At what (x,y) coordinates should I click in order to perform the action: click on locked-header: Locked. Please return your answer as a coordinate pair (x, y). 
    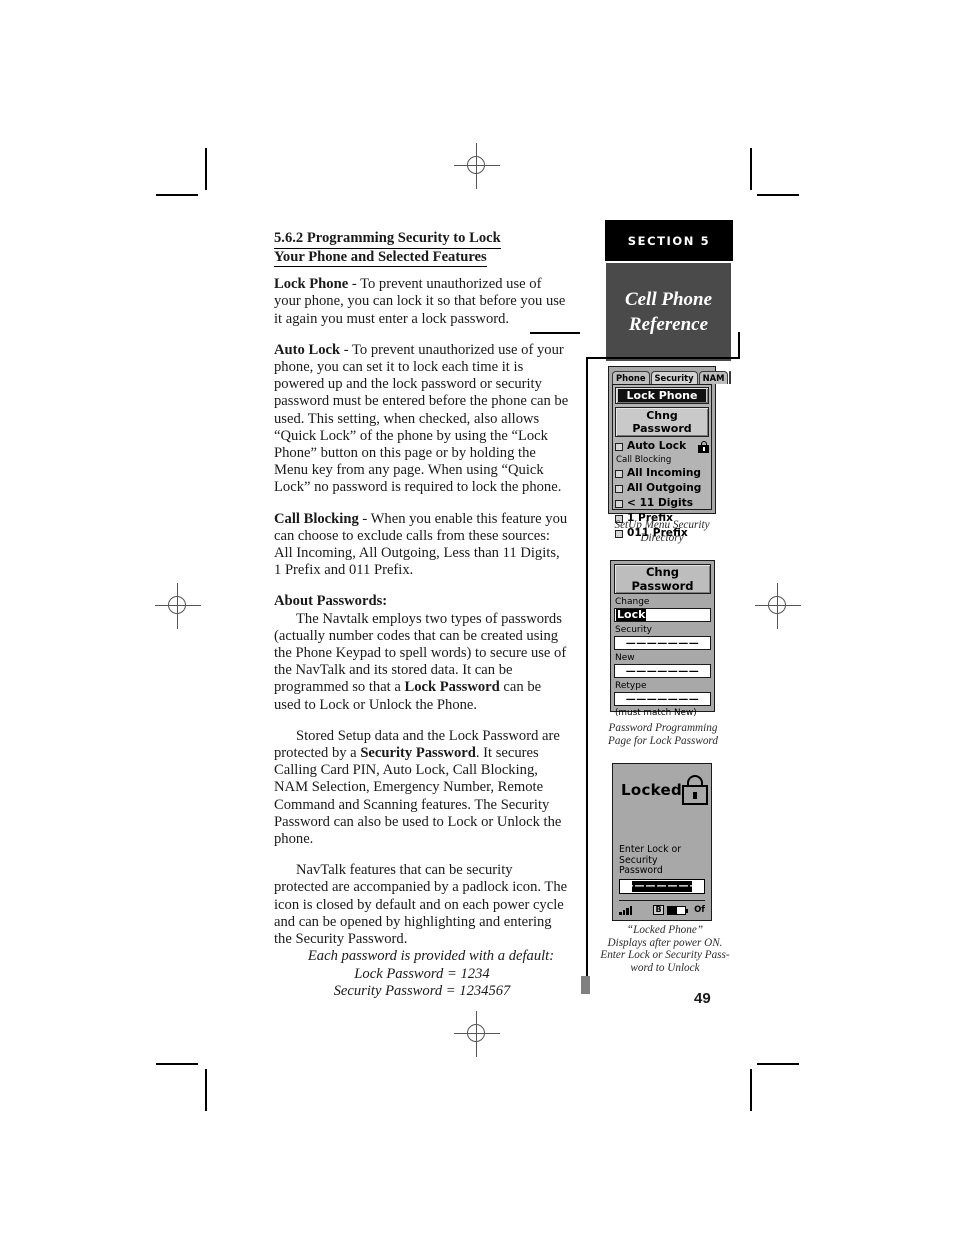
    Looking at the image, I should click on (662, 790).